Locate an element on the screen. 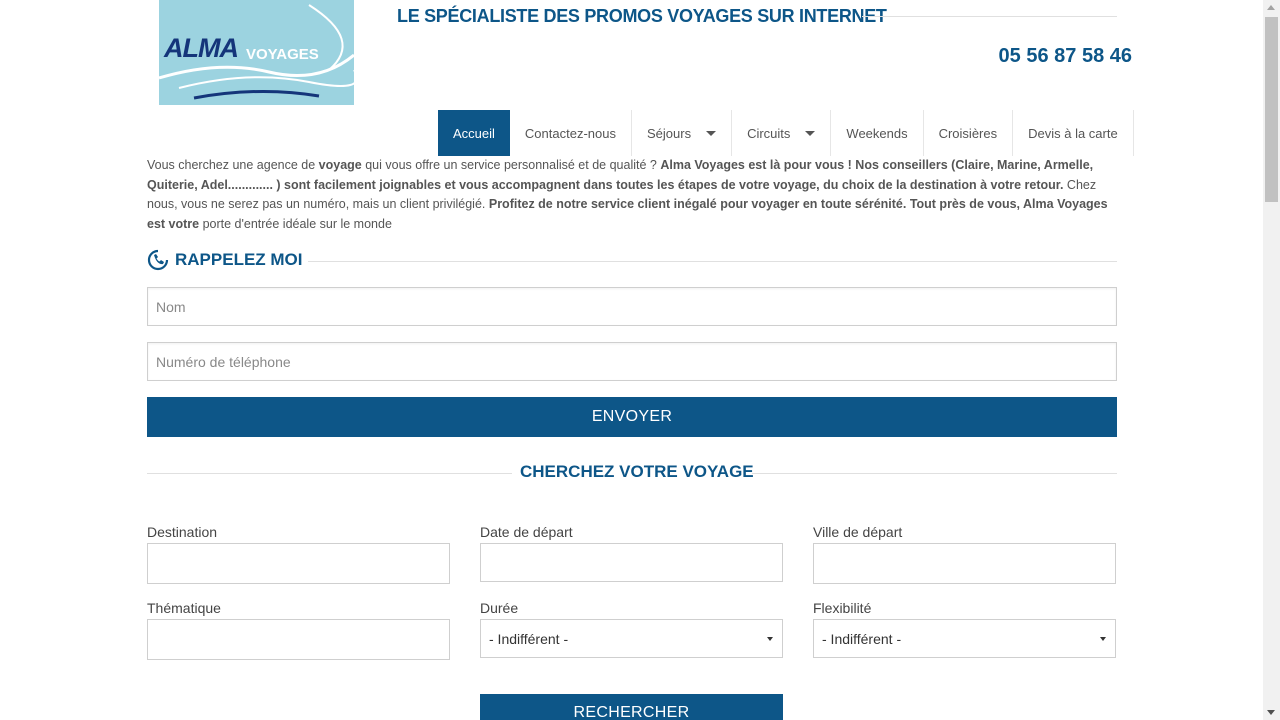 This screenshot has width=1280, height=720. nav-item-sejours: Séjours is located at coordinates (682, 133).